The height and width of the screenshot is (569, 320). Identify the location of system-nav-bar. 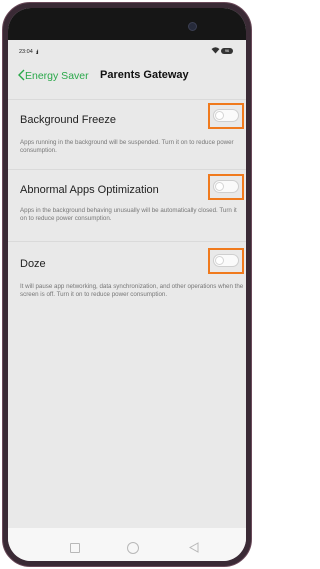
(127, 544).